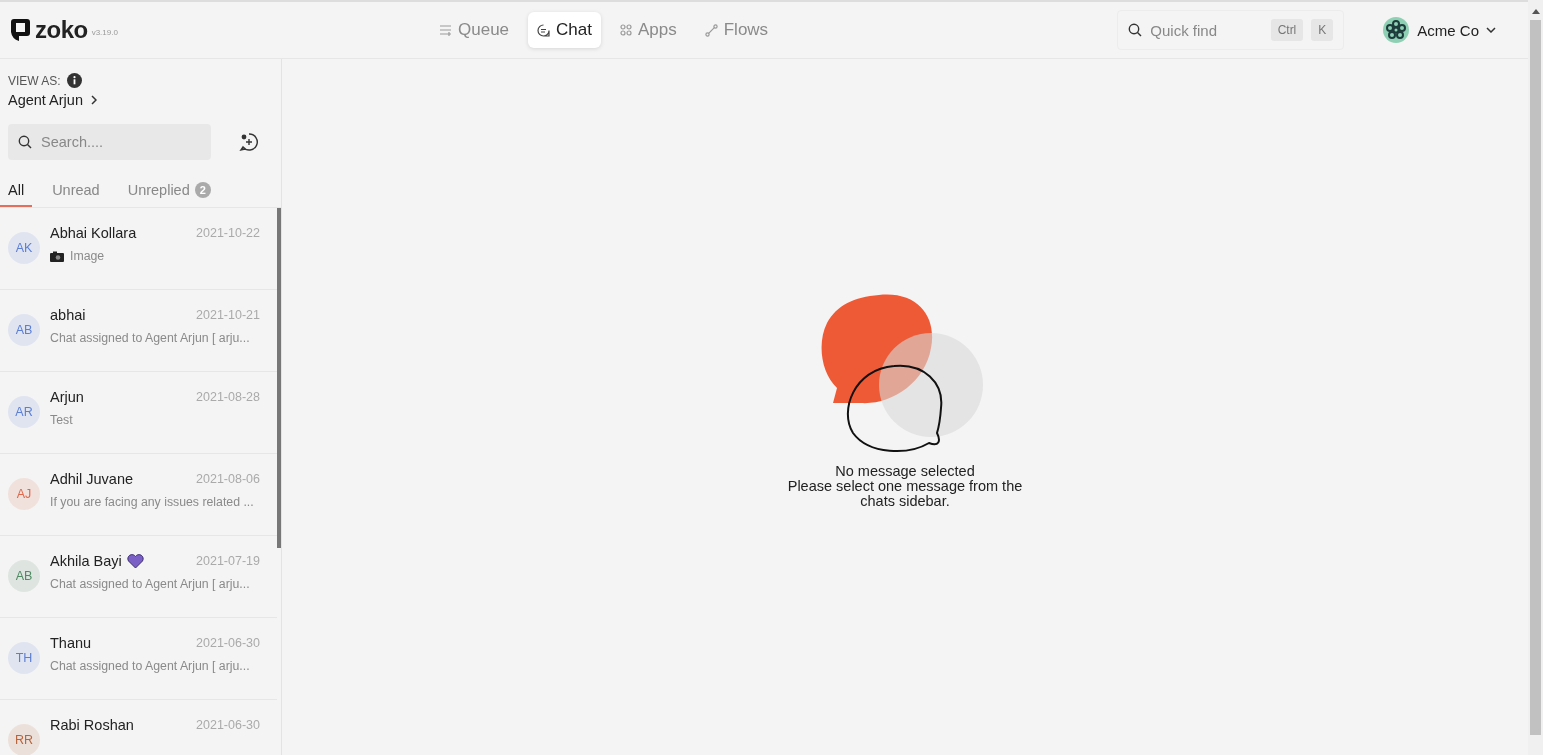 This screenshot has height=755, width=1543. What do you see at coordinates (87, 256) in the screenshot?
I see `message-preview: Image` at bounding box center [87, 256].